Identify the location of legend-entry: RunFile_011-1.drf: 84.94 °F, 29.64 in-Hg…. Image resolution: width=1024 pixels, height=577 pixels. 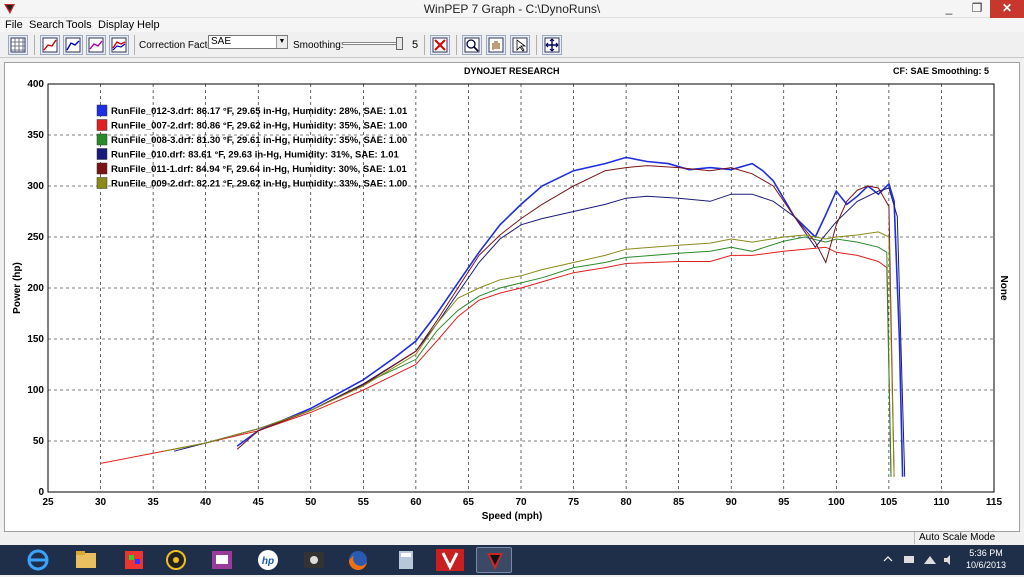
(259, 169).